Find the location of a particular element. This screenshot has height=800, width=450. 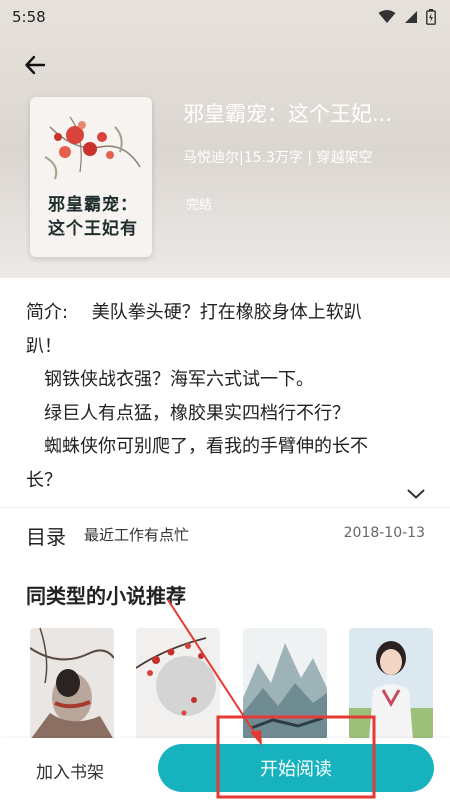

intro-line: 长？ is located at coordinates (44, 480).